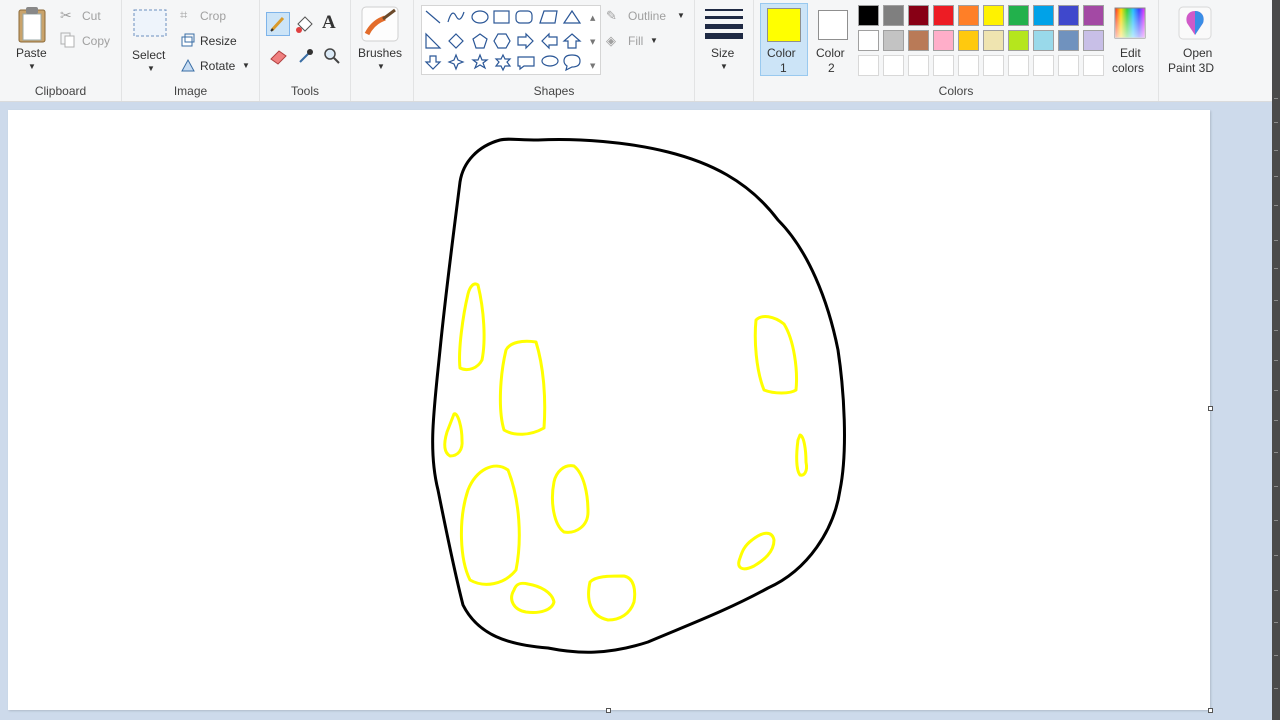 This screenshot has width=1280, height=720. Describe the element at coordinates (149, 55) in the screenshot. I see `select-label: Select` at that location.